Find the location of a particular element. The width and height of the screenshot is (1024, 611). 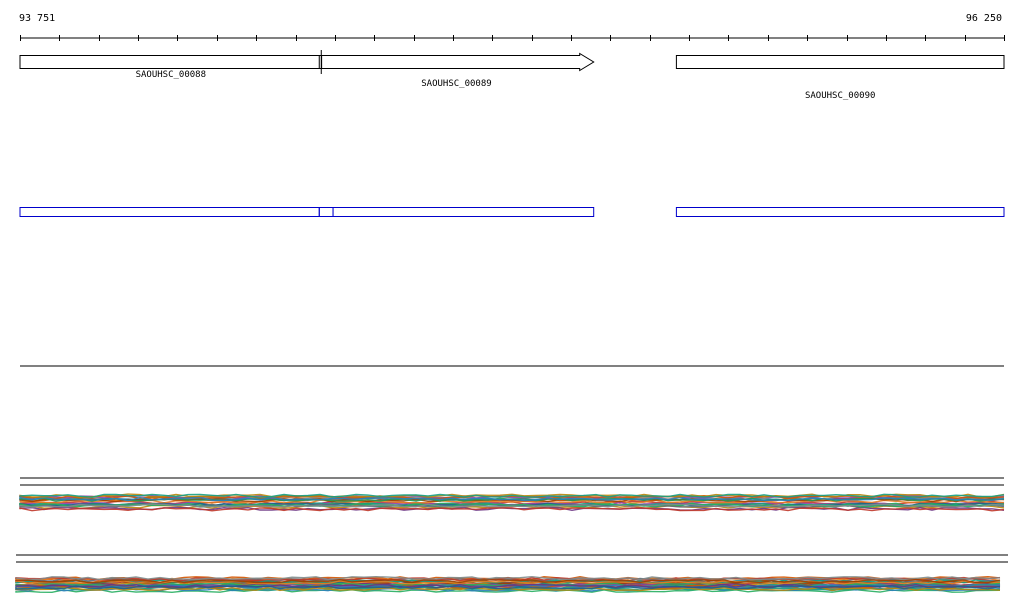

cds-track is located at coordinates (512, 212).